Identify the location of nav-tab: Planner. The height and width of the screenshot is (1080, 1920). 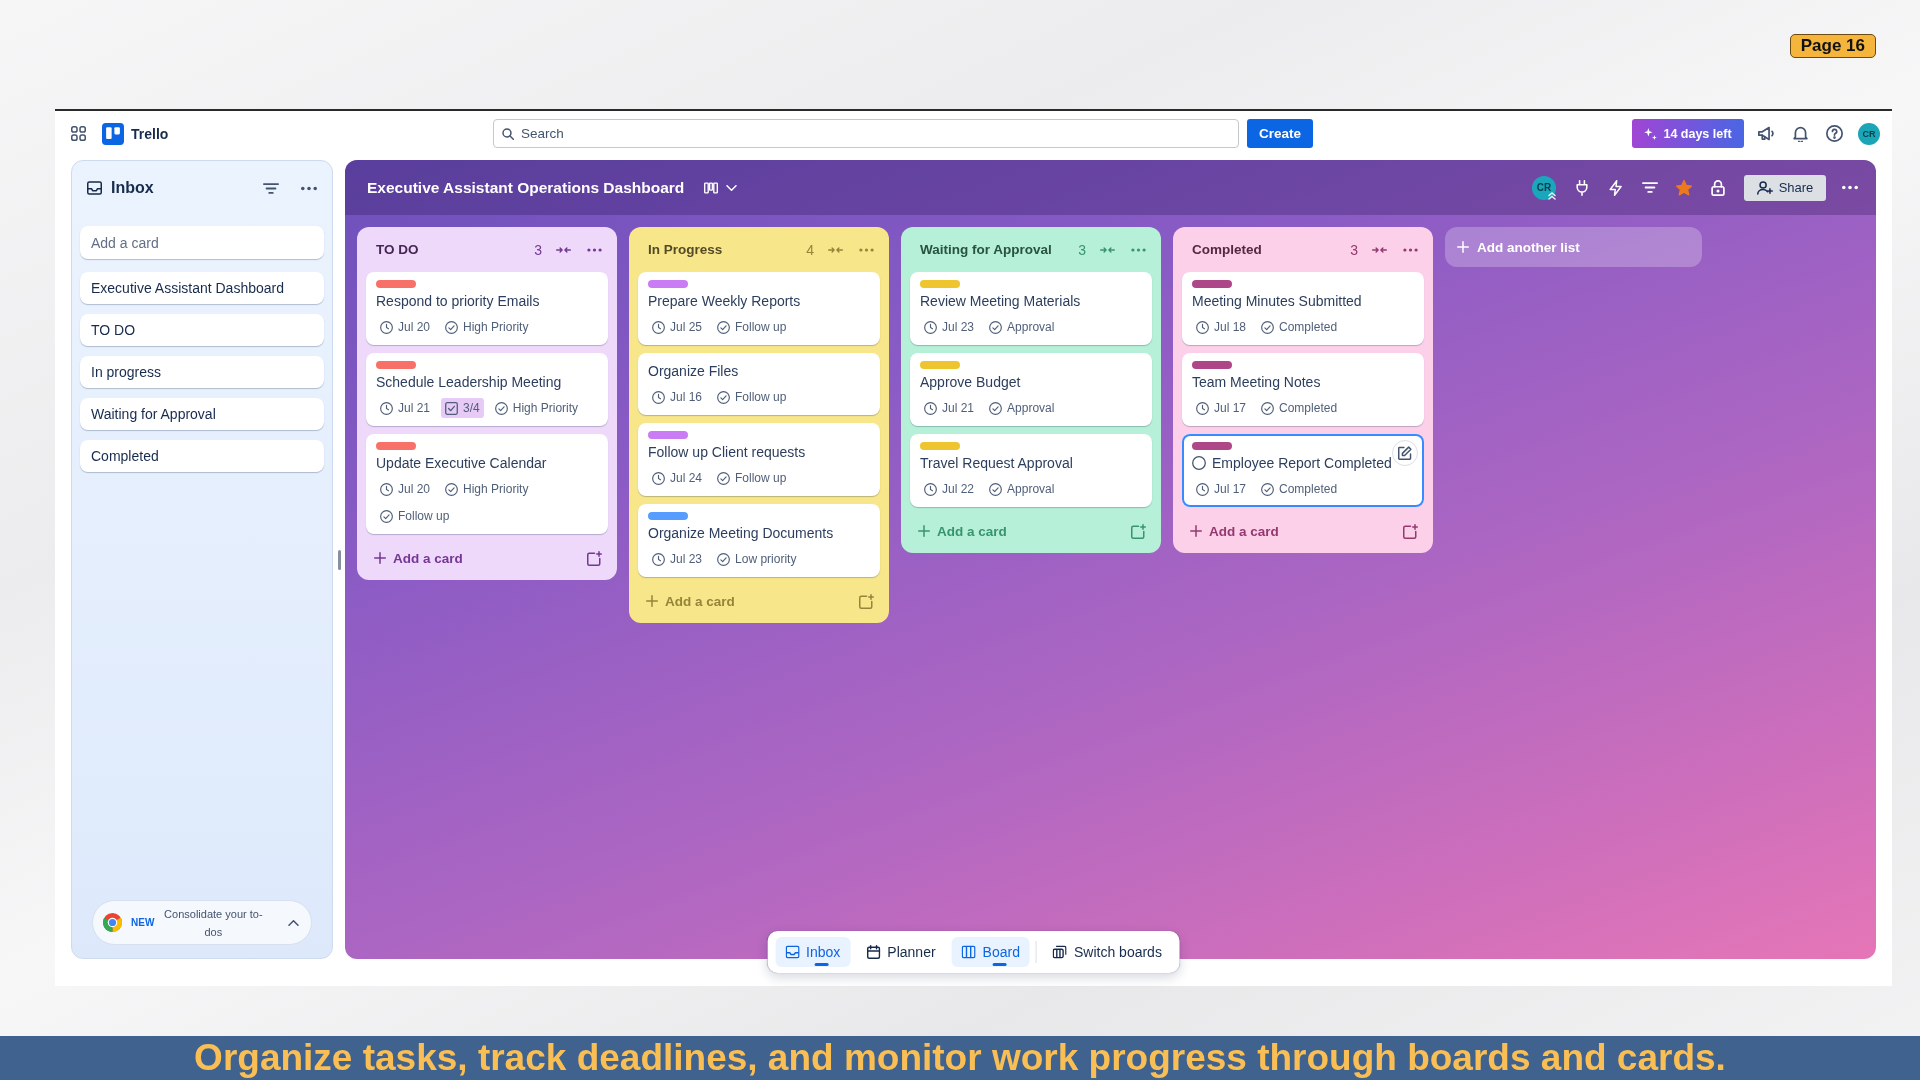
(901, 952).